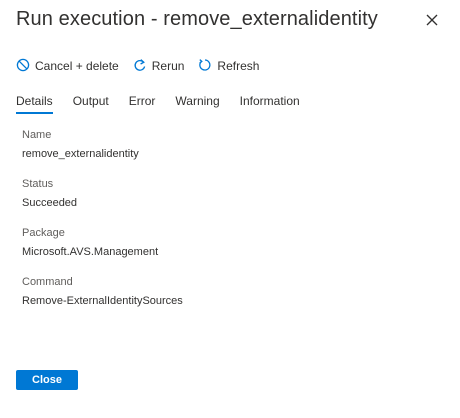 Image resolution: width=460 pixels, height=418 pixels. What do you see at coordinates (432, 20) in the screenshot?
I see `close-icon` at bounding box center [432, 20].